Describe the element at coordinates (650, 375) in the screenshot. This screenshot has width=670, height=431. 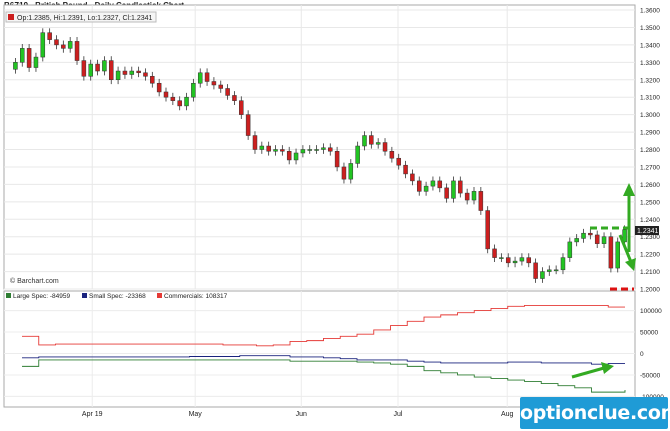
I see `cot-tick-label: -50000` at that location.